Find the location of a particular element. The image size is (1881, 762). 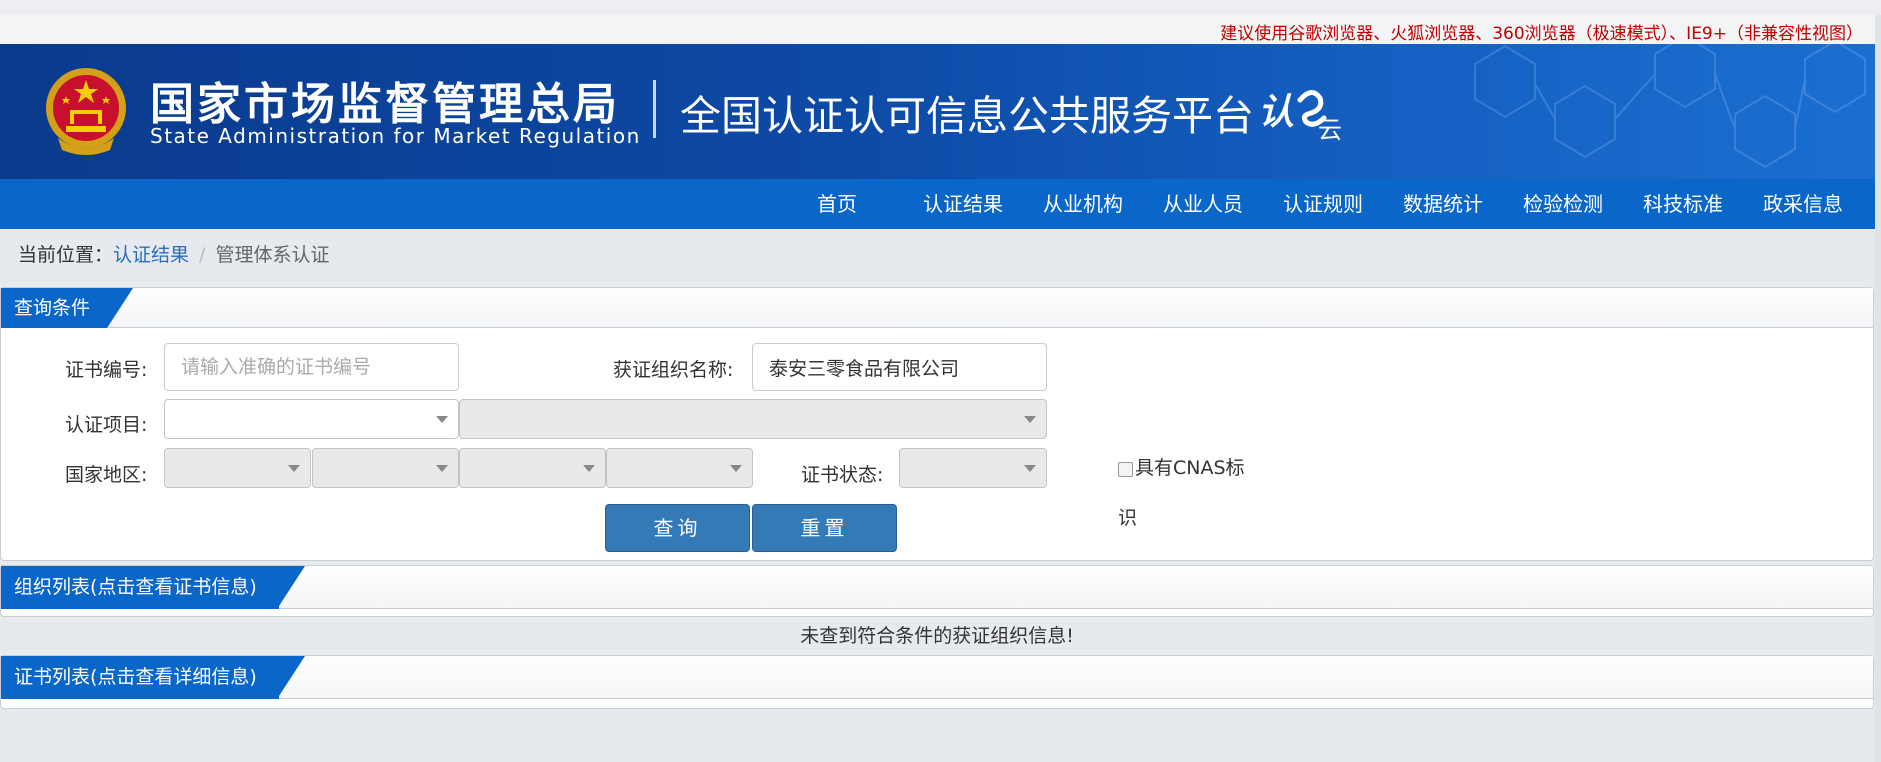

header-divider is located at coordinates (654, 109).